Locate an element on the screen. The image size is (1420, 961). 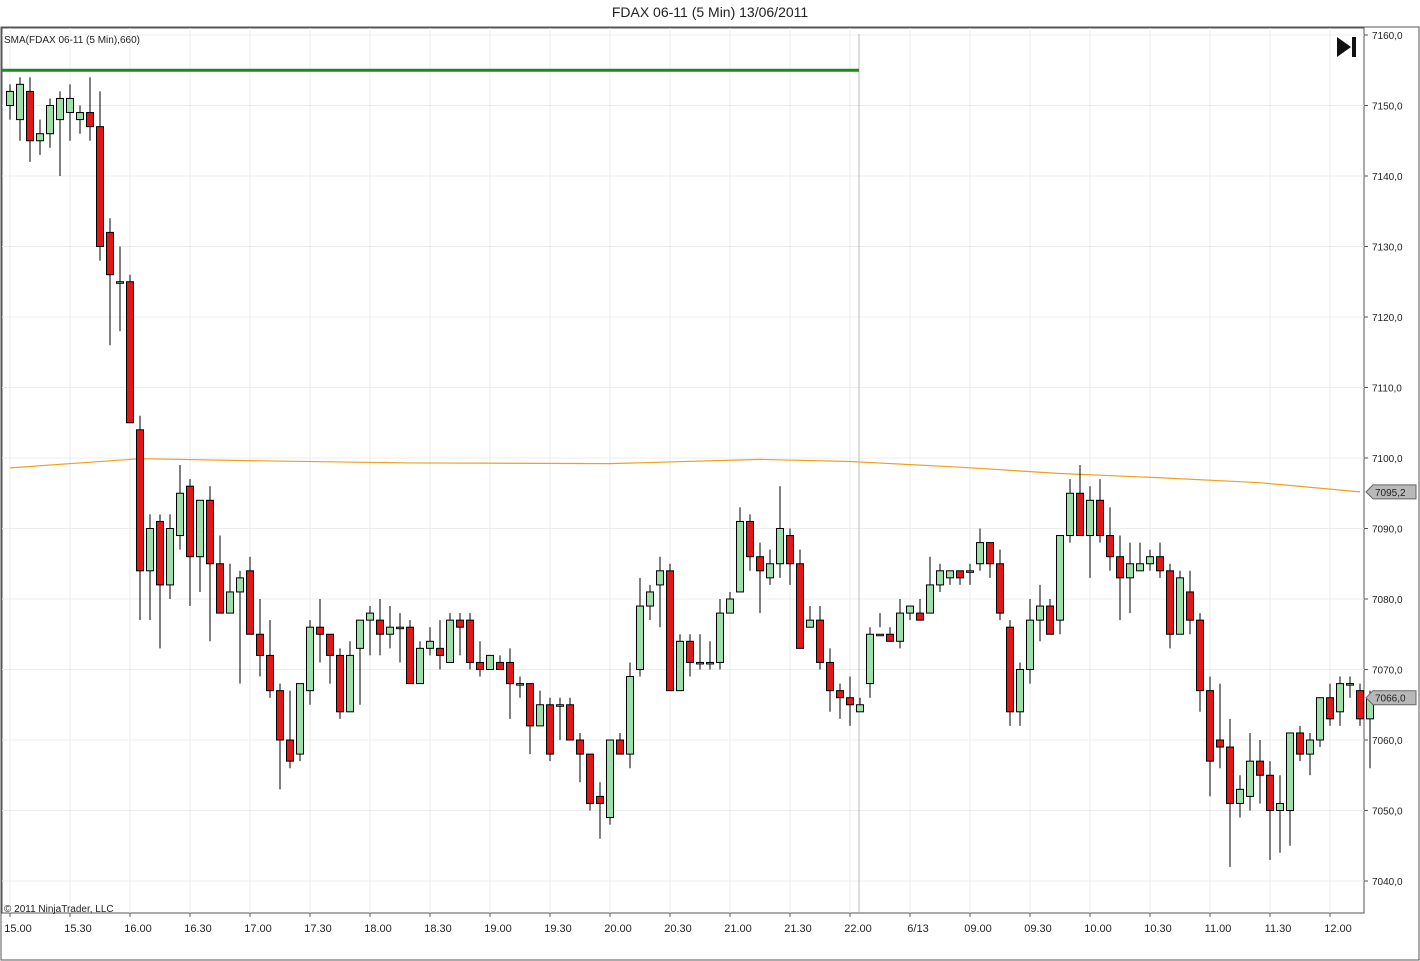
y-tick-label: 7100,0 is located at coordinates (1387, 459).